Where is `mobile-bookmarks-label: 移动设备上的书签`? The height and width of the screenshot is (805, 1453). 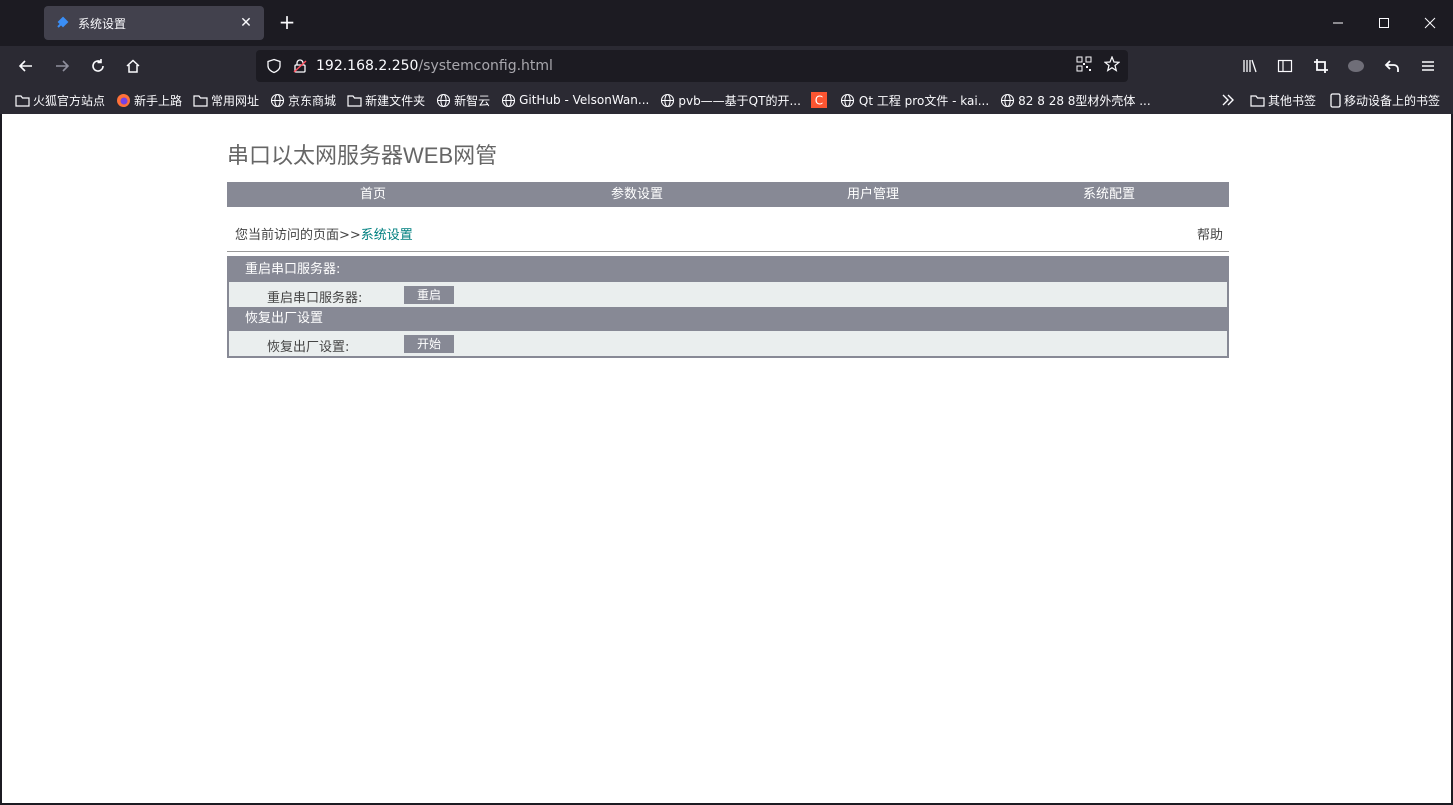 mobile-bookmarks-label: 移动设备上的书签 is located at coordinates (1392, 100).